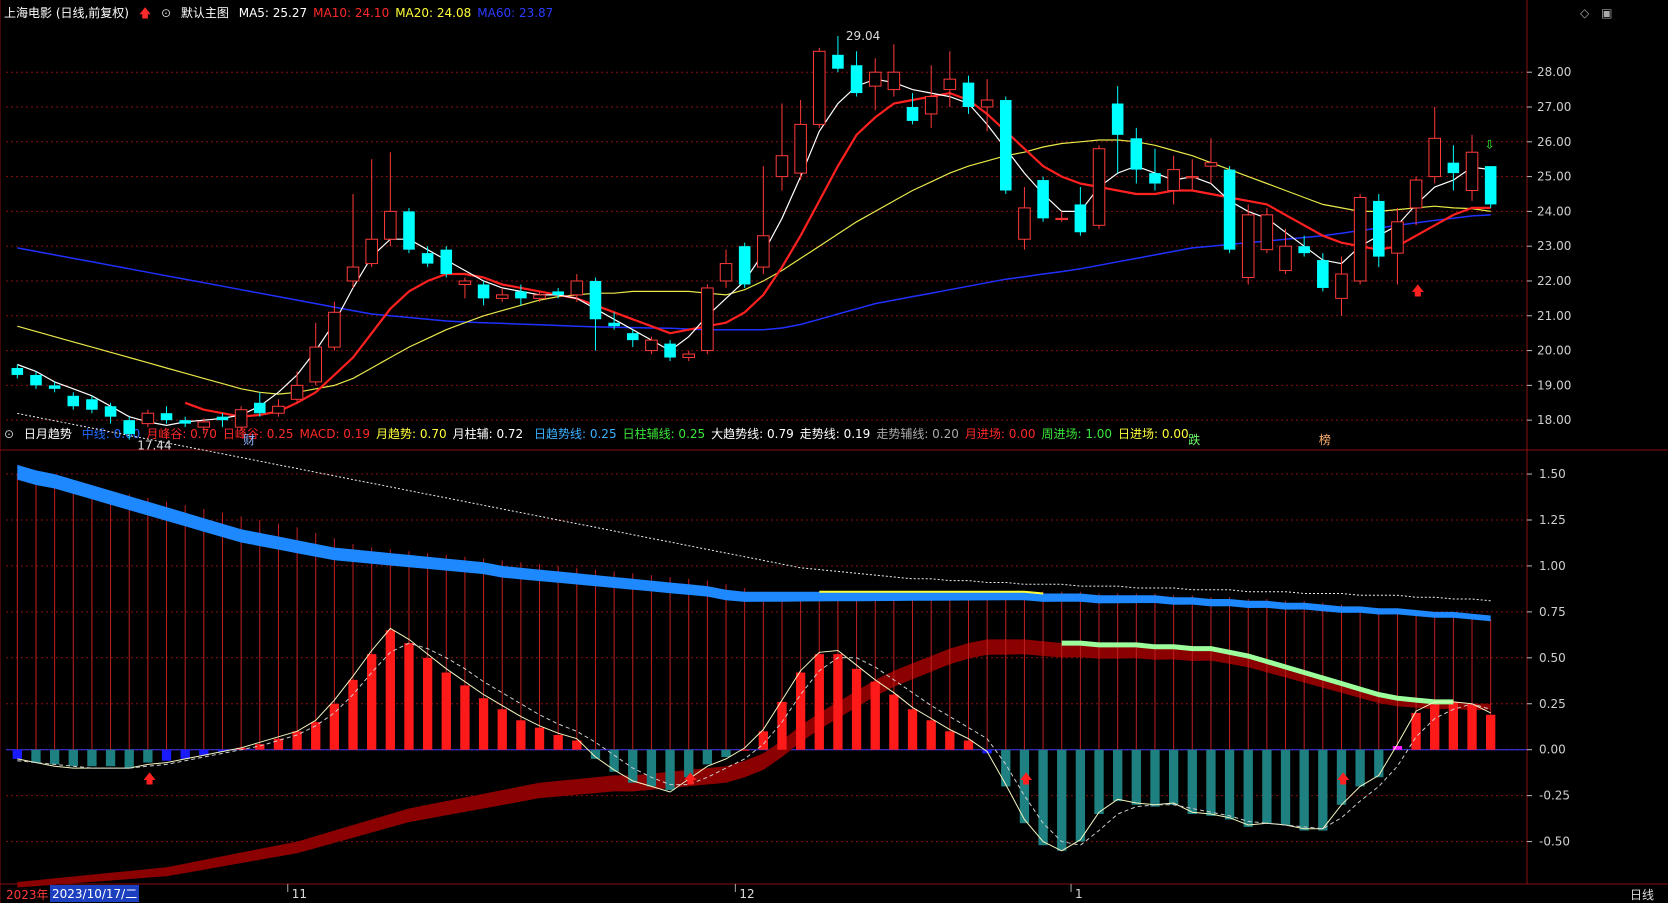 This screenshot has width=1668, height=903. Describe the element at coordinates (1554, 351) in the screenshot. I see `main-y-tick-label: 20.00` at that location.